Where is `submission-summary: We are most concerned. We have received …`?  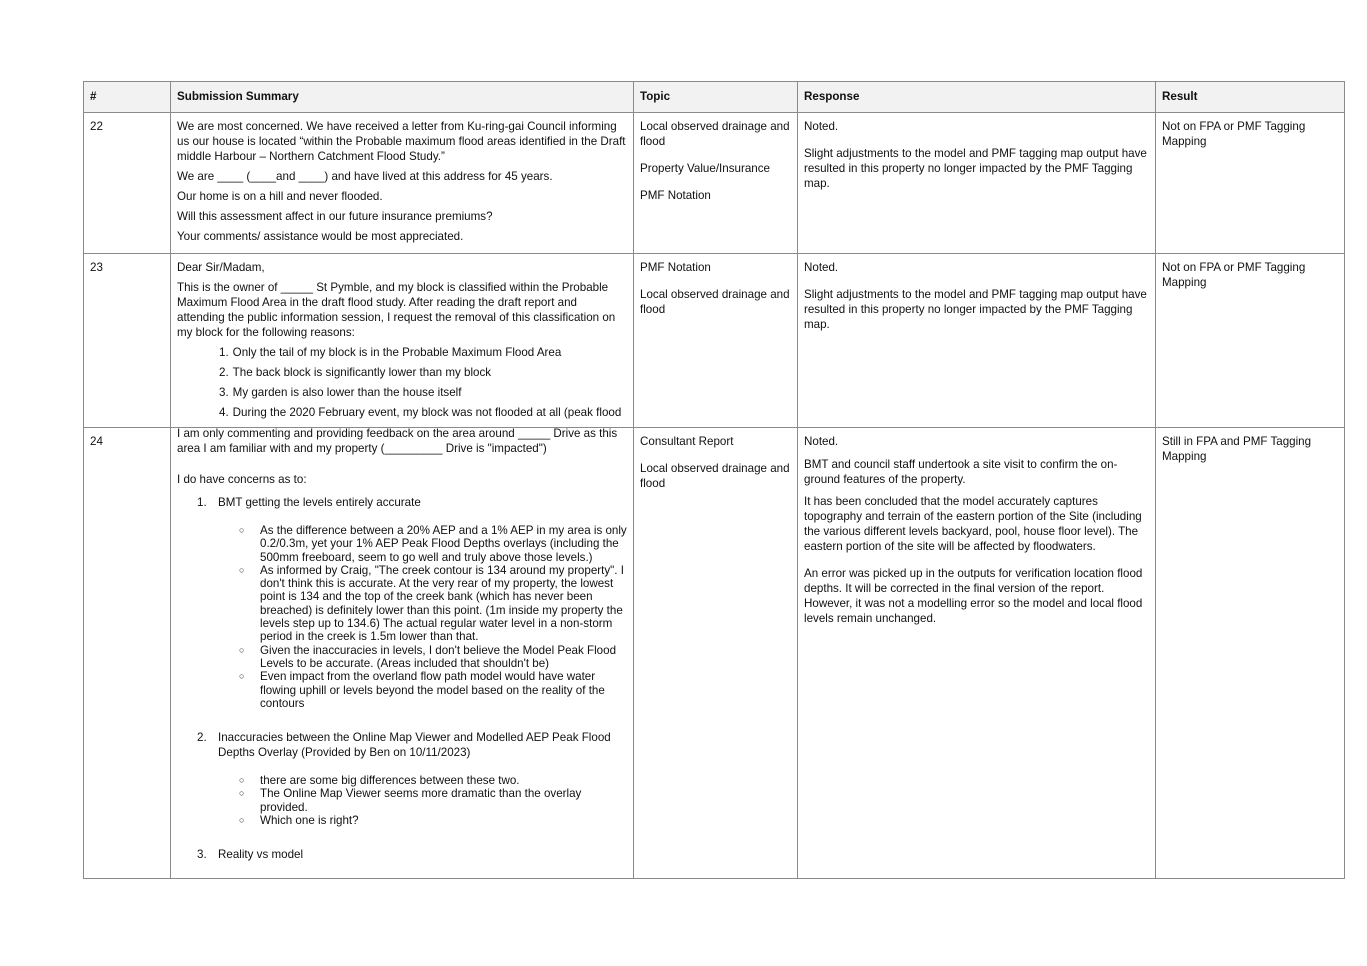 submission-summary: We are most concerned. We have received … is located at coordinates (402, 183).